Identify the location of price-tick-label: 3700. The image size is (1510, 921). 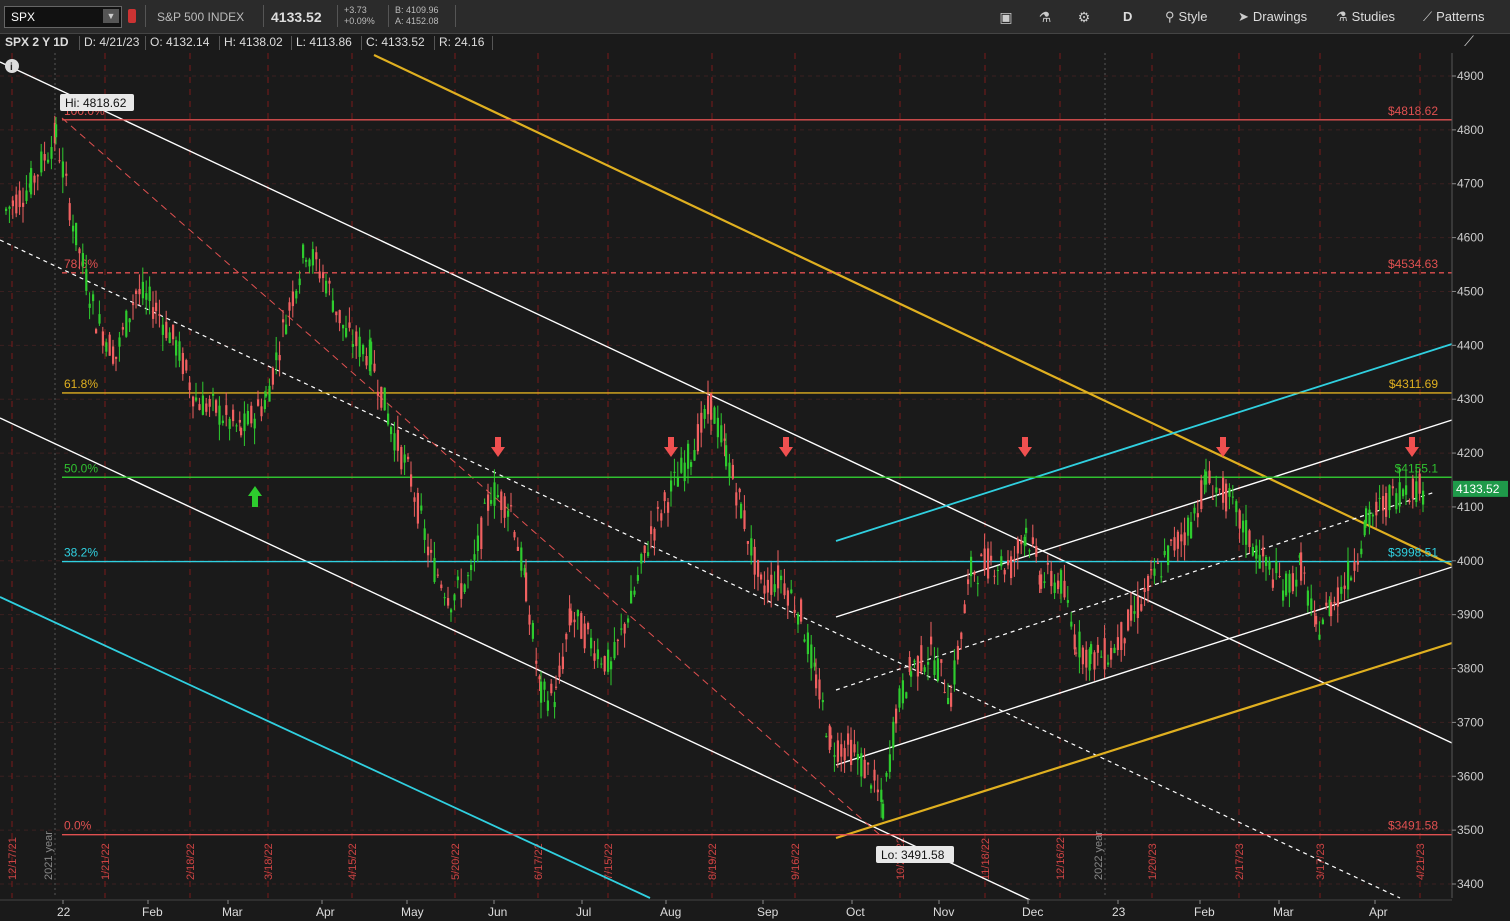
(1470, 722).